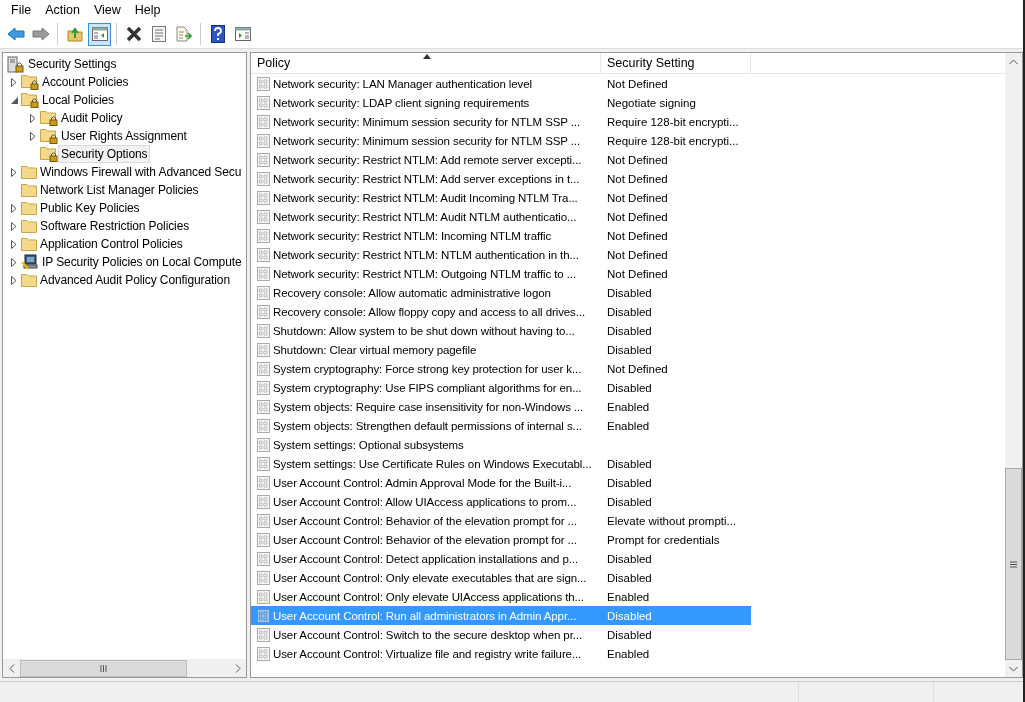 The height and width of the screenshot is (702, 1025). Describe the element at coordinates (15, 34) in the screenshot. I see `back-arrow-icon` at that location.